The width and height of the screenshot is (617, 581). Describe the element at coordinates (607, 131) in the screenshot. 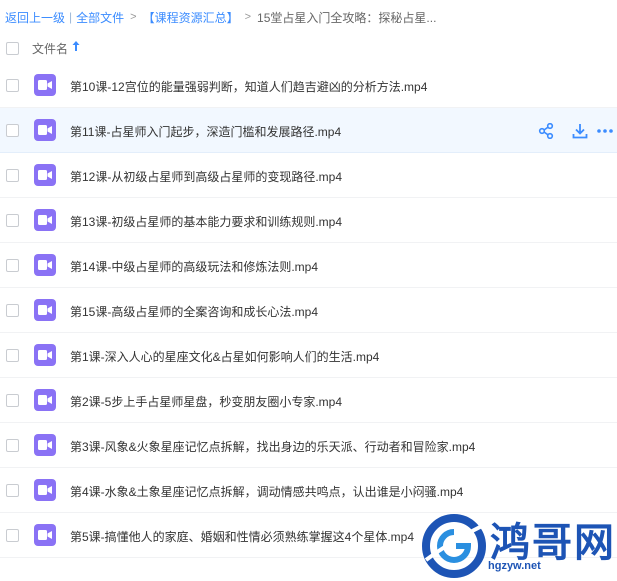

I see `more-icon` at that location.